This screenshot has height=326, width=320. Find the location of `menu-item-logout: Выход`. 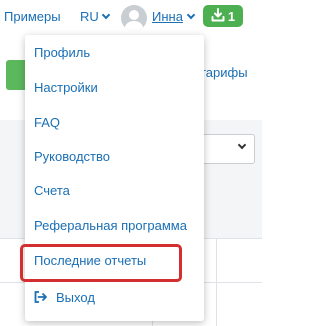

menu-item-logout: Выход is located at coordinates (114, 297).